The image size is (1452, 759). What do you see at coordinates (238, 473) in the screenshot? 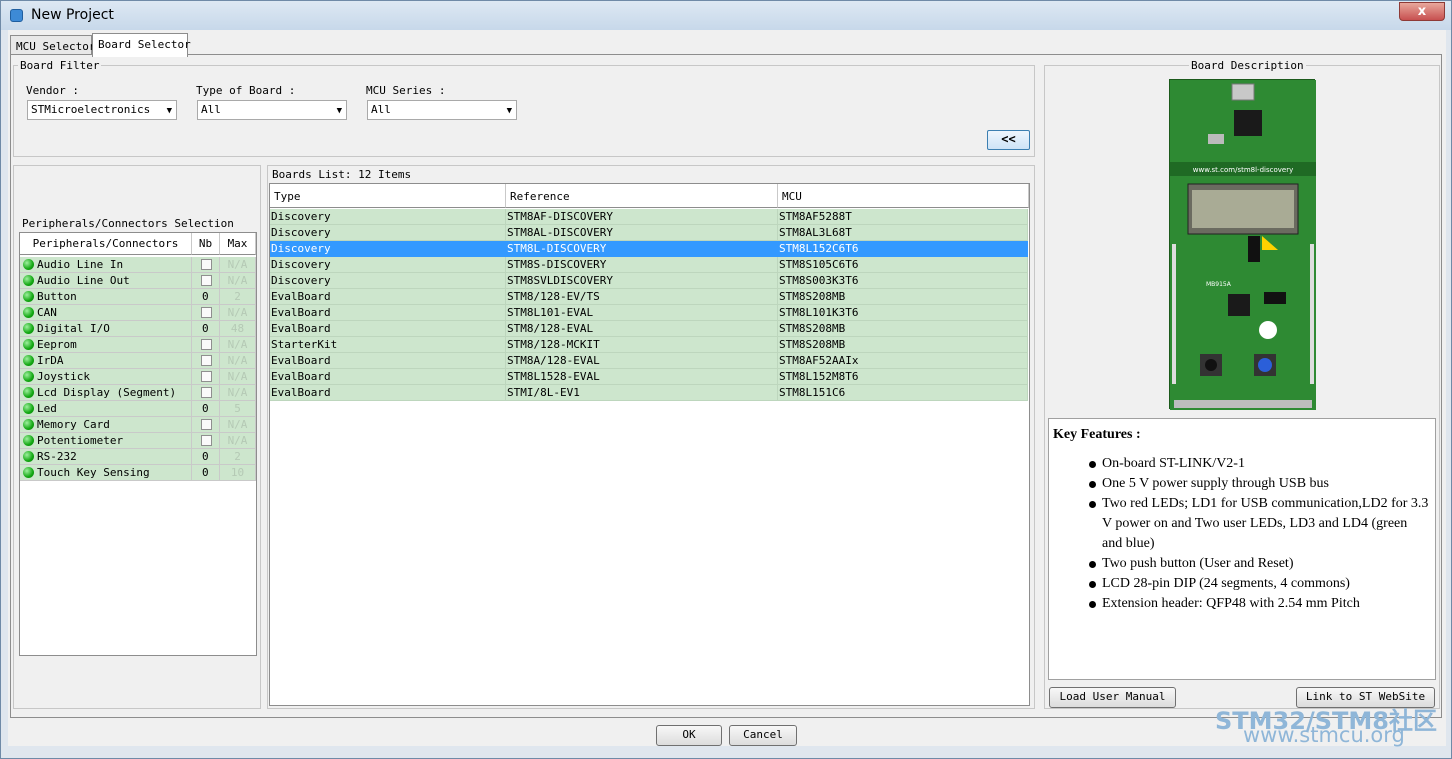
I see `peripheral-max: 10` at bounding box center [238, 473].